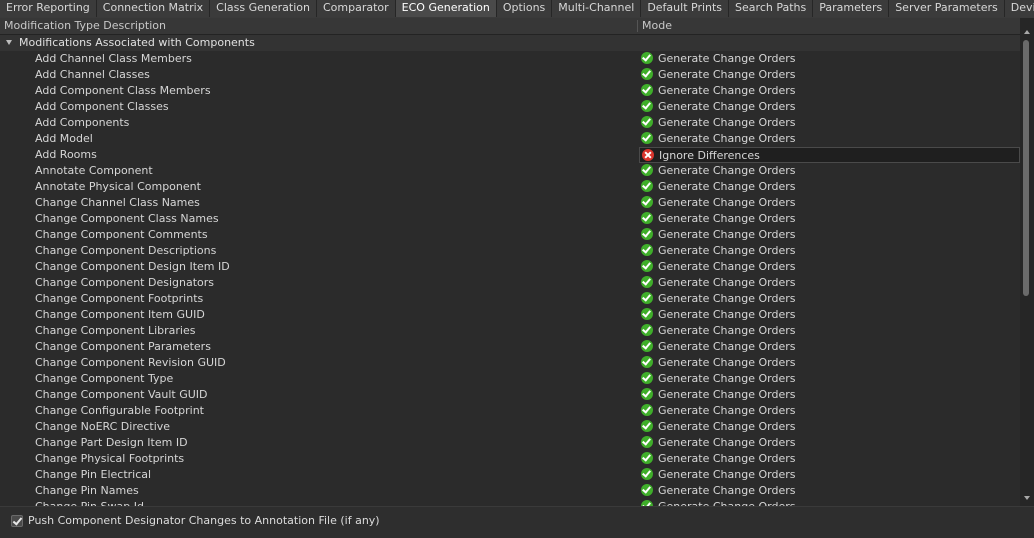 Image resolution: width=1034 pixels, height=538 pixels. Describe the element at coordinates (829, 155) in the screenshot. I see `mode-dropdown: Ignore Differences` at that location.